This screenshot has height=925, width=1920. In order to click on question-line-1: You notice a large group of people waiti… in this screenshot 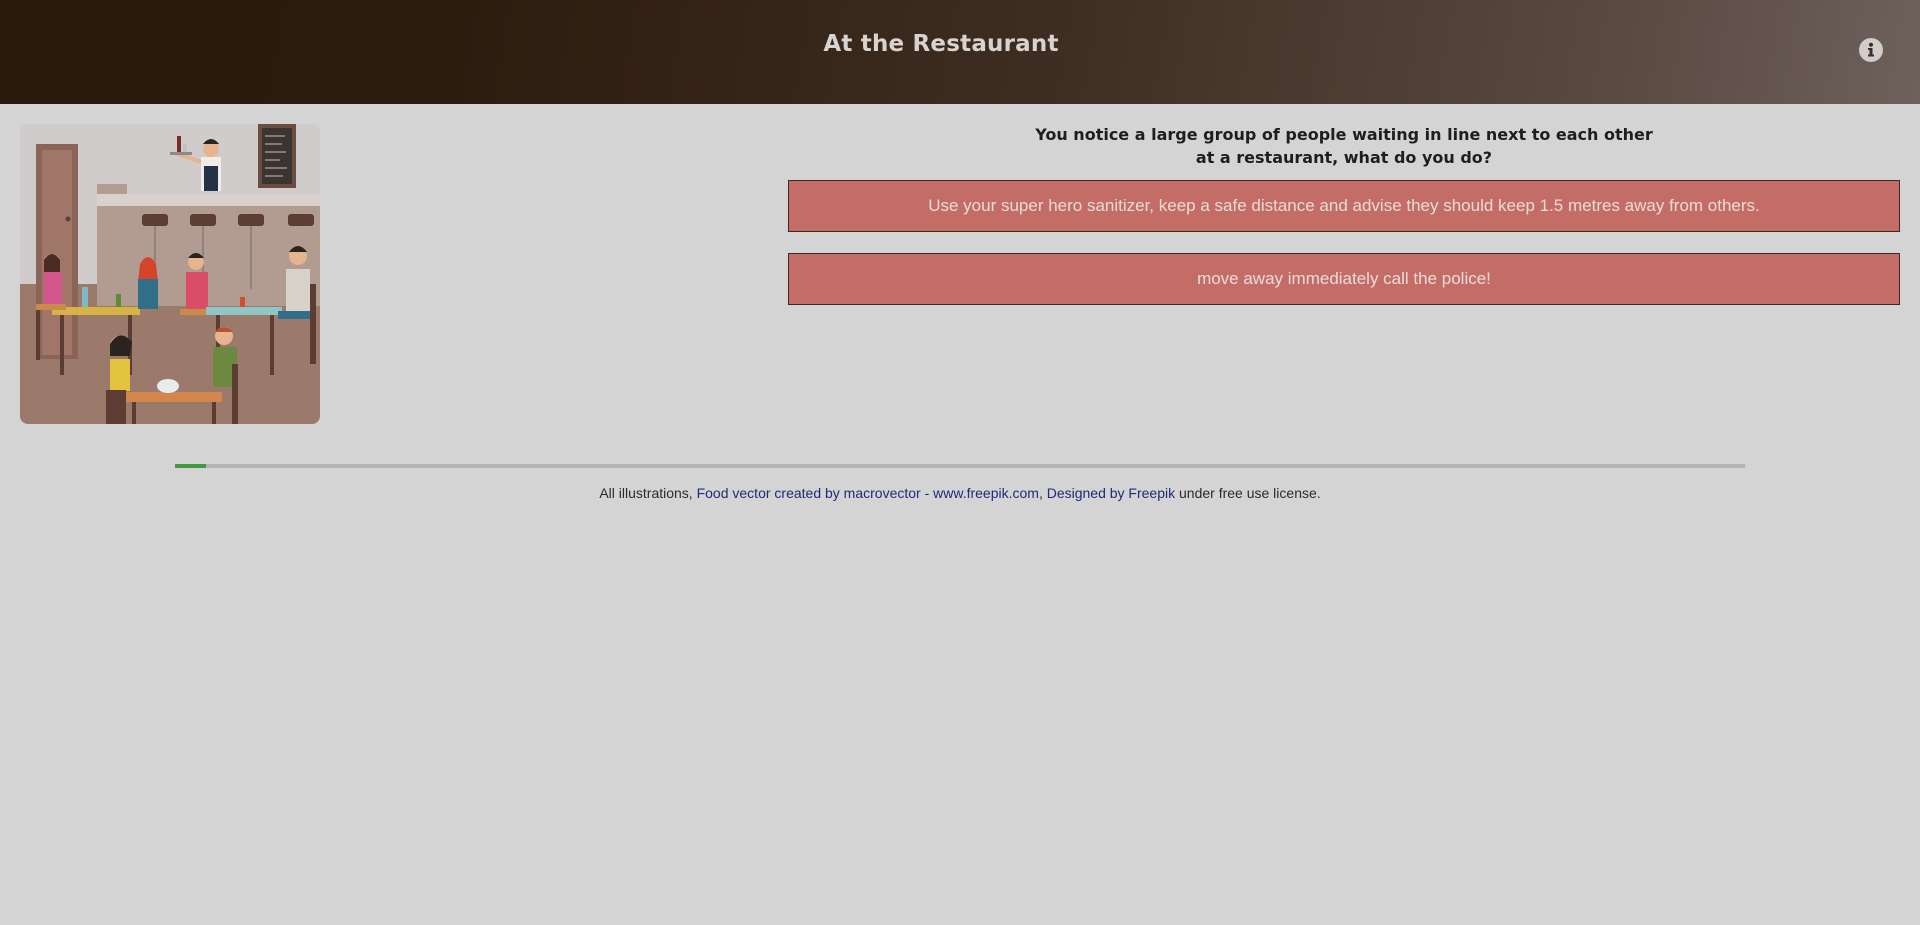, I will do `click(1344, 134)`.